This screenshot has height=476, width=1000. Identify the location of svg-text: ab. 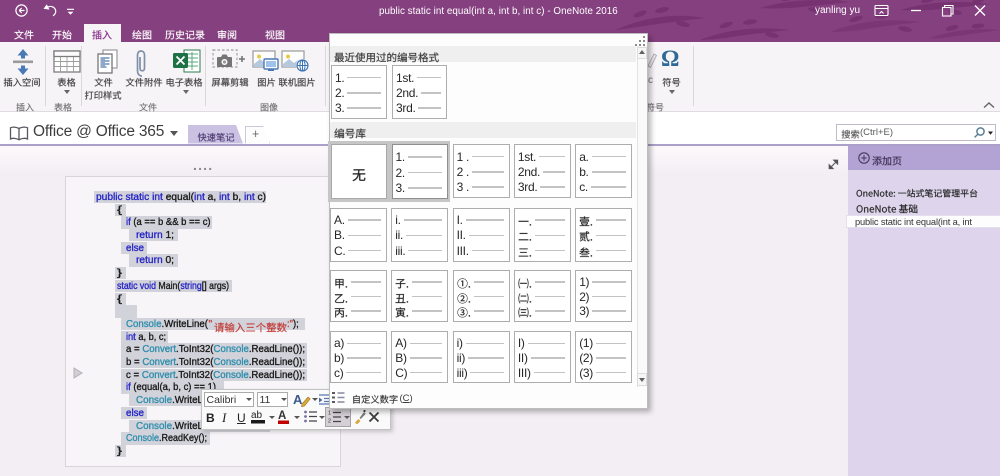
(257, 415).